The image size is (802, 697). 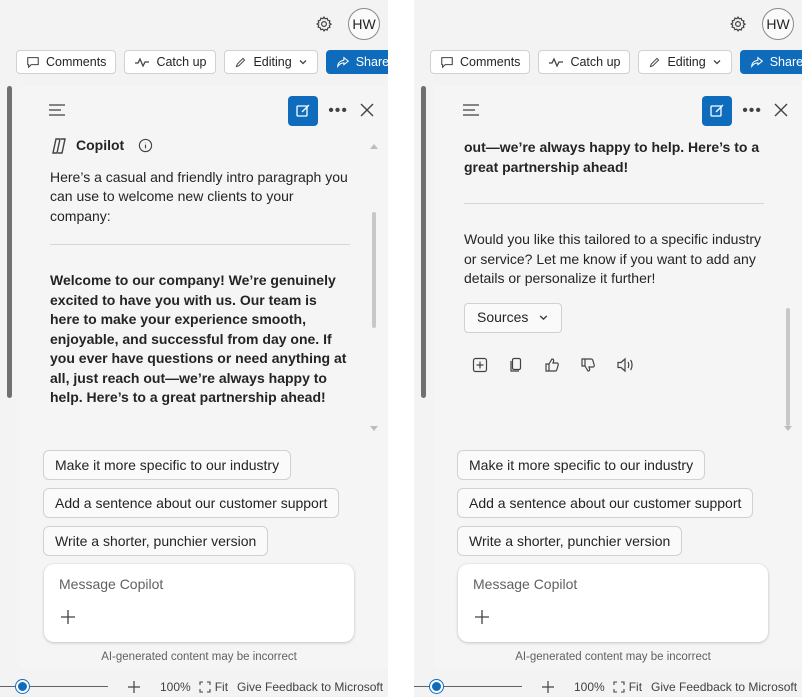 I want to click on copy-icon, so click(x=516, y=365).